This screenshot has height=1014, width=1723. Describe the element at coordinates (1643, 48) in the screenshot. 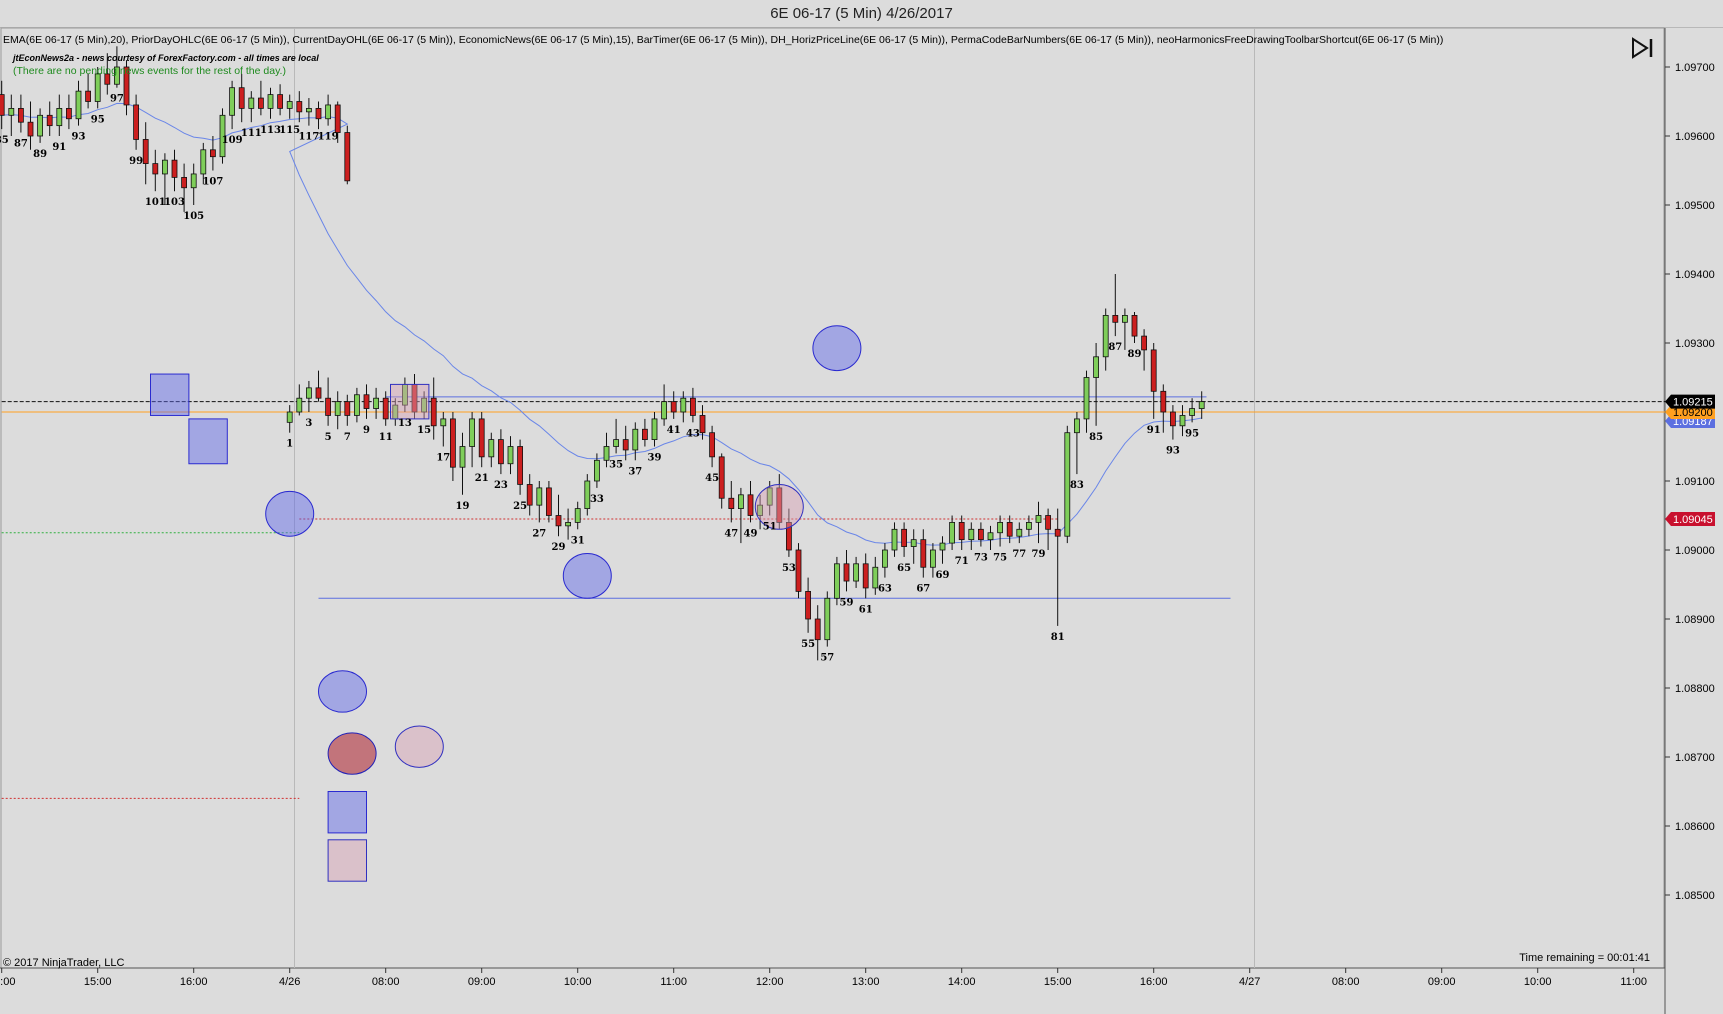

I see `drawing-toolbar-shortcut-icon` at that location.